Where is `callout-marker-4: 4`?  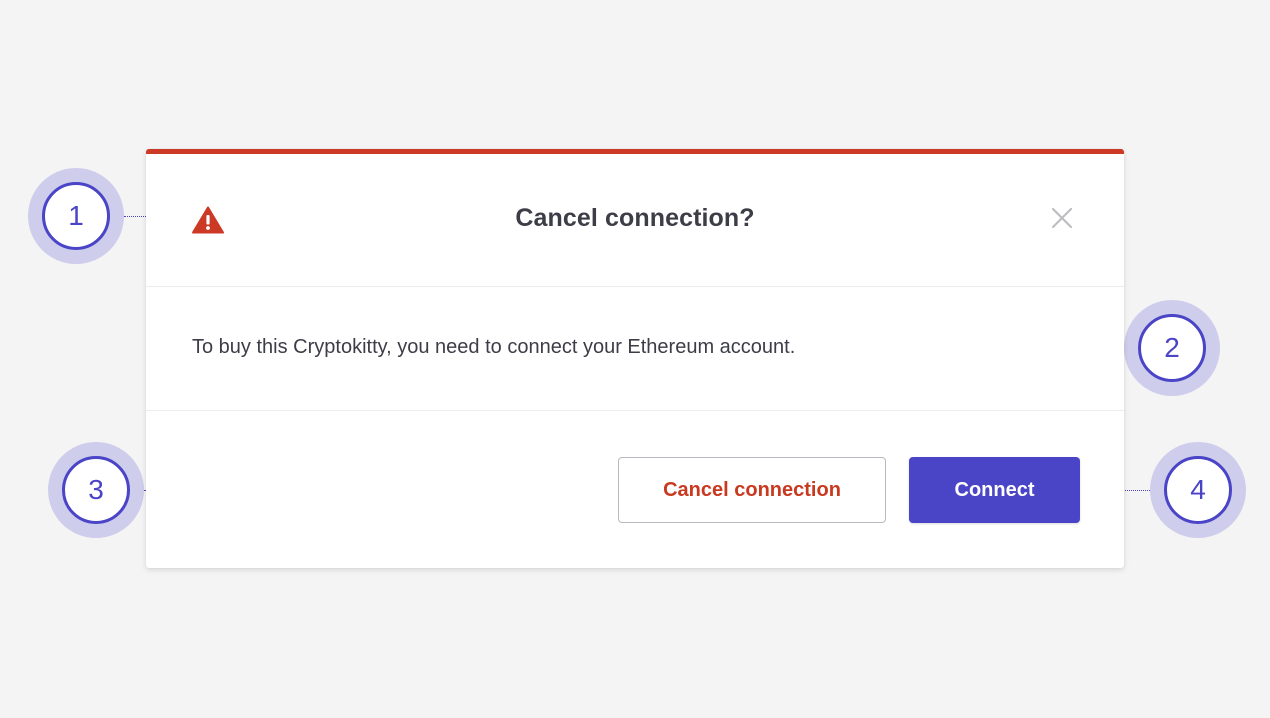 callout-marker-4: 4 is located at coordinates (1198, 490).